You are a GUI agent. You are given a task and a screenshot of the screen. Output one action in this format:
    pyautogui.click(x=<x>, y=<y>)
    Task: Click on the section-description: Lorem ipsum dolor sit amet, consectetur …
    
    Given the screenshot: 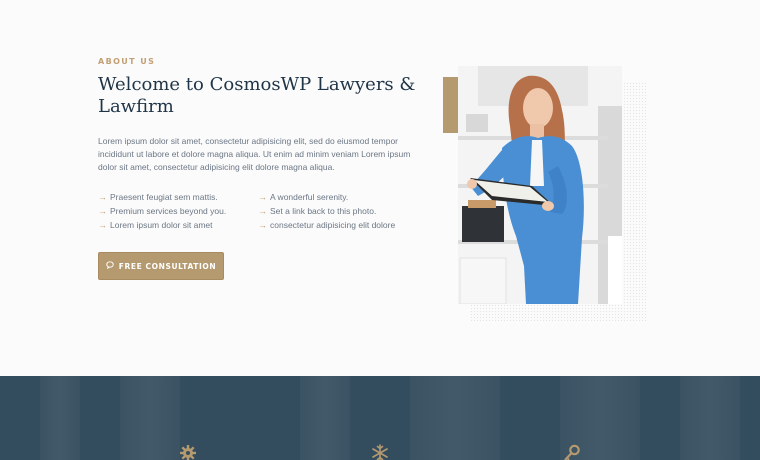 What is the action you would take?
    pyautogui.click(x=254, y=154)
    